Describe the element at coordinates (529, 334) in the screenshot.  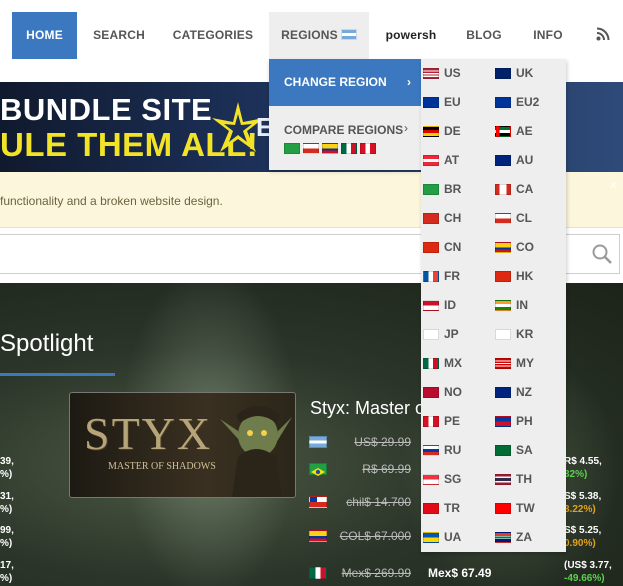
I see `region-item-kr: KR` at that location.